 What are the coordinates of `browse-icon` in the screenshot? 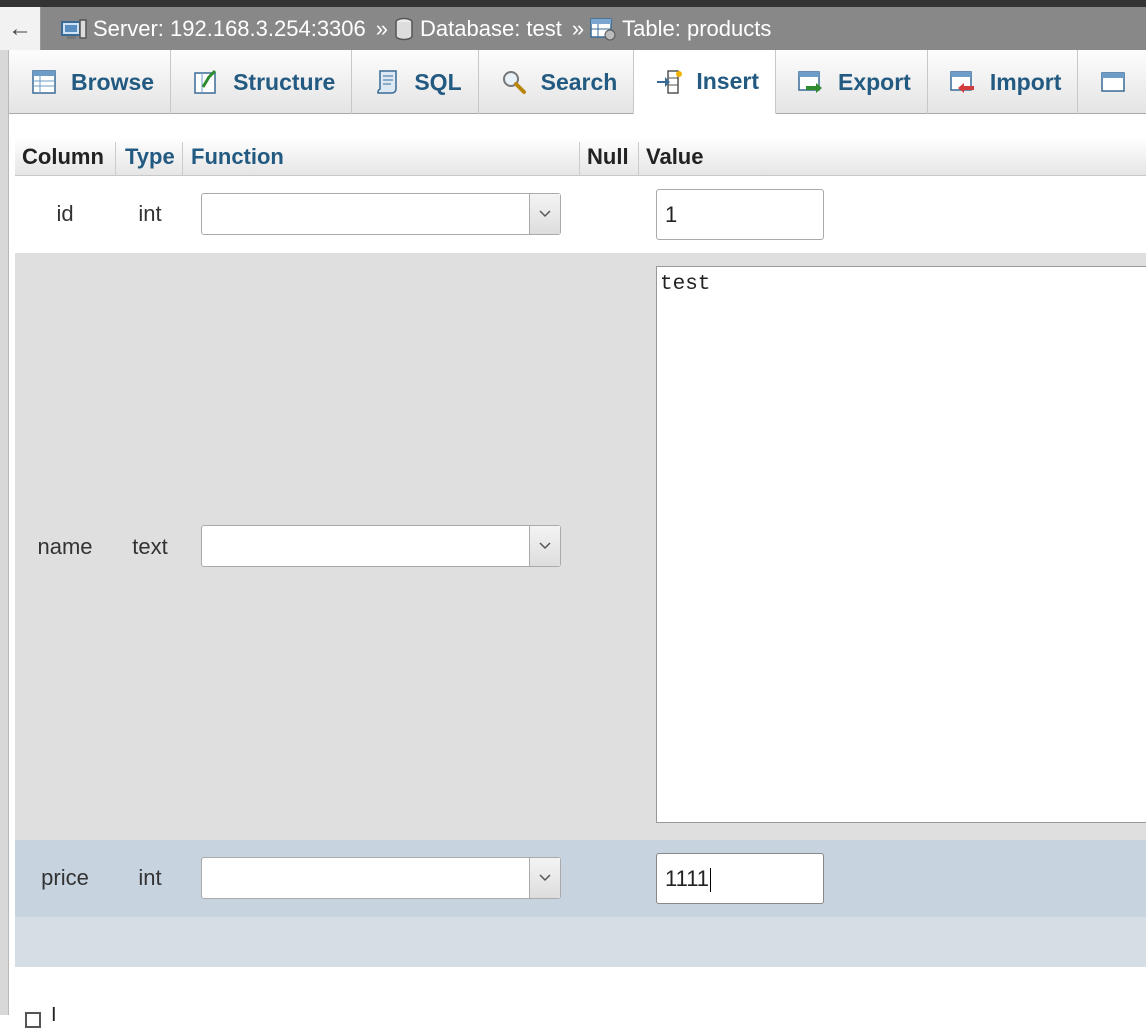 It's located at (44, 82).